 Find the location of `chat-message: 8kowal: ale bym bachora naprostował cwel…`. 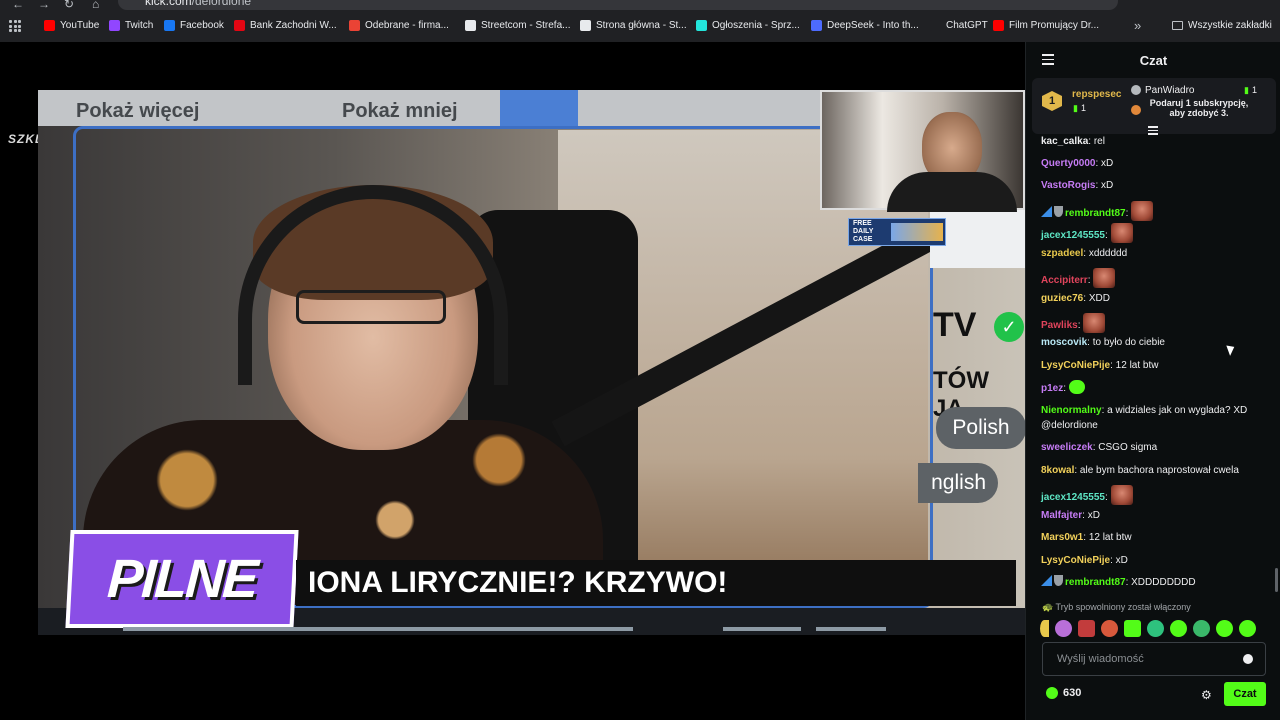

chat-message: 8kowal: ale bym bachora naprostował cwel… is located at coordinates (1140, 470).